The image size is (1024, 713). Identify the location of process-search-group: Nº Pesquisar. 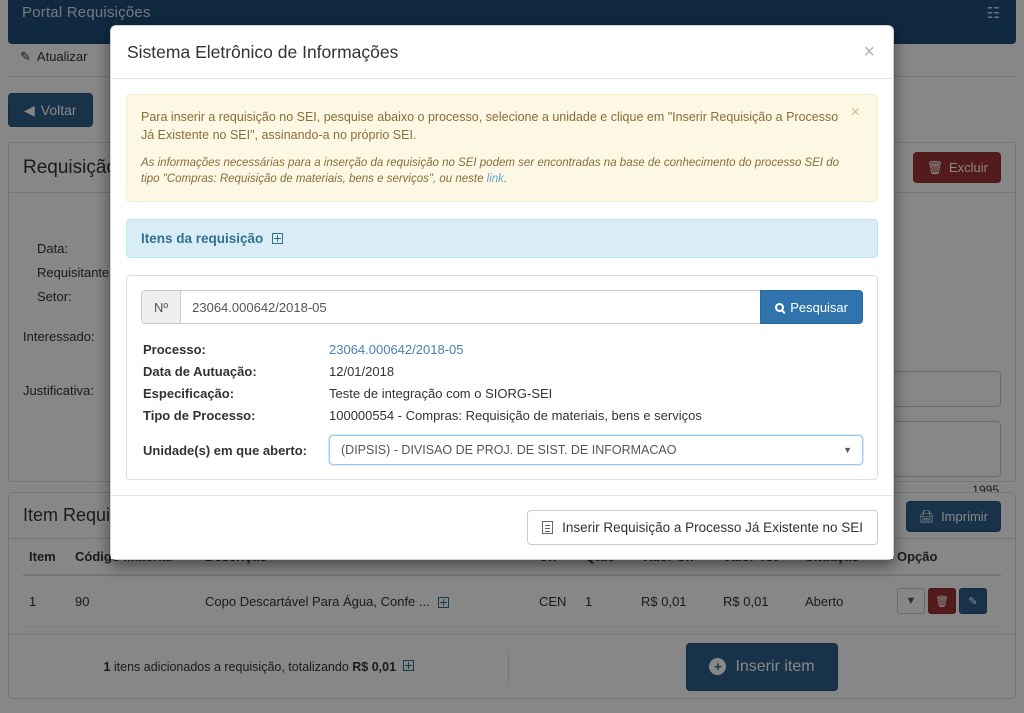
(502, 307).